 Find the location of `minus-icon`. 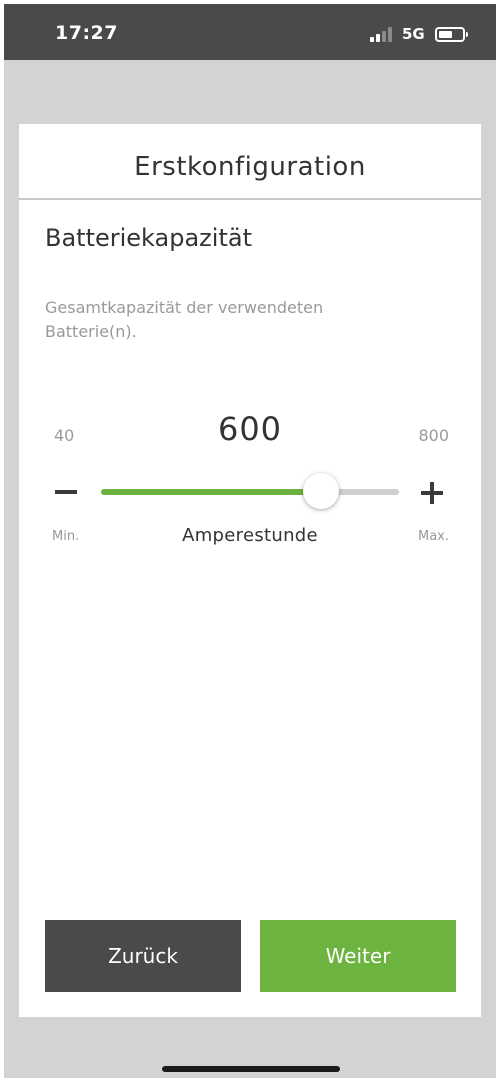

minus-icon is located at coordinates (66, 492).